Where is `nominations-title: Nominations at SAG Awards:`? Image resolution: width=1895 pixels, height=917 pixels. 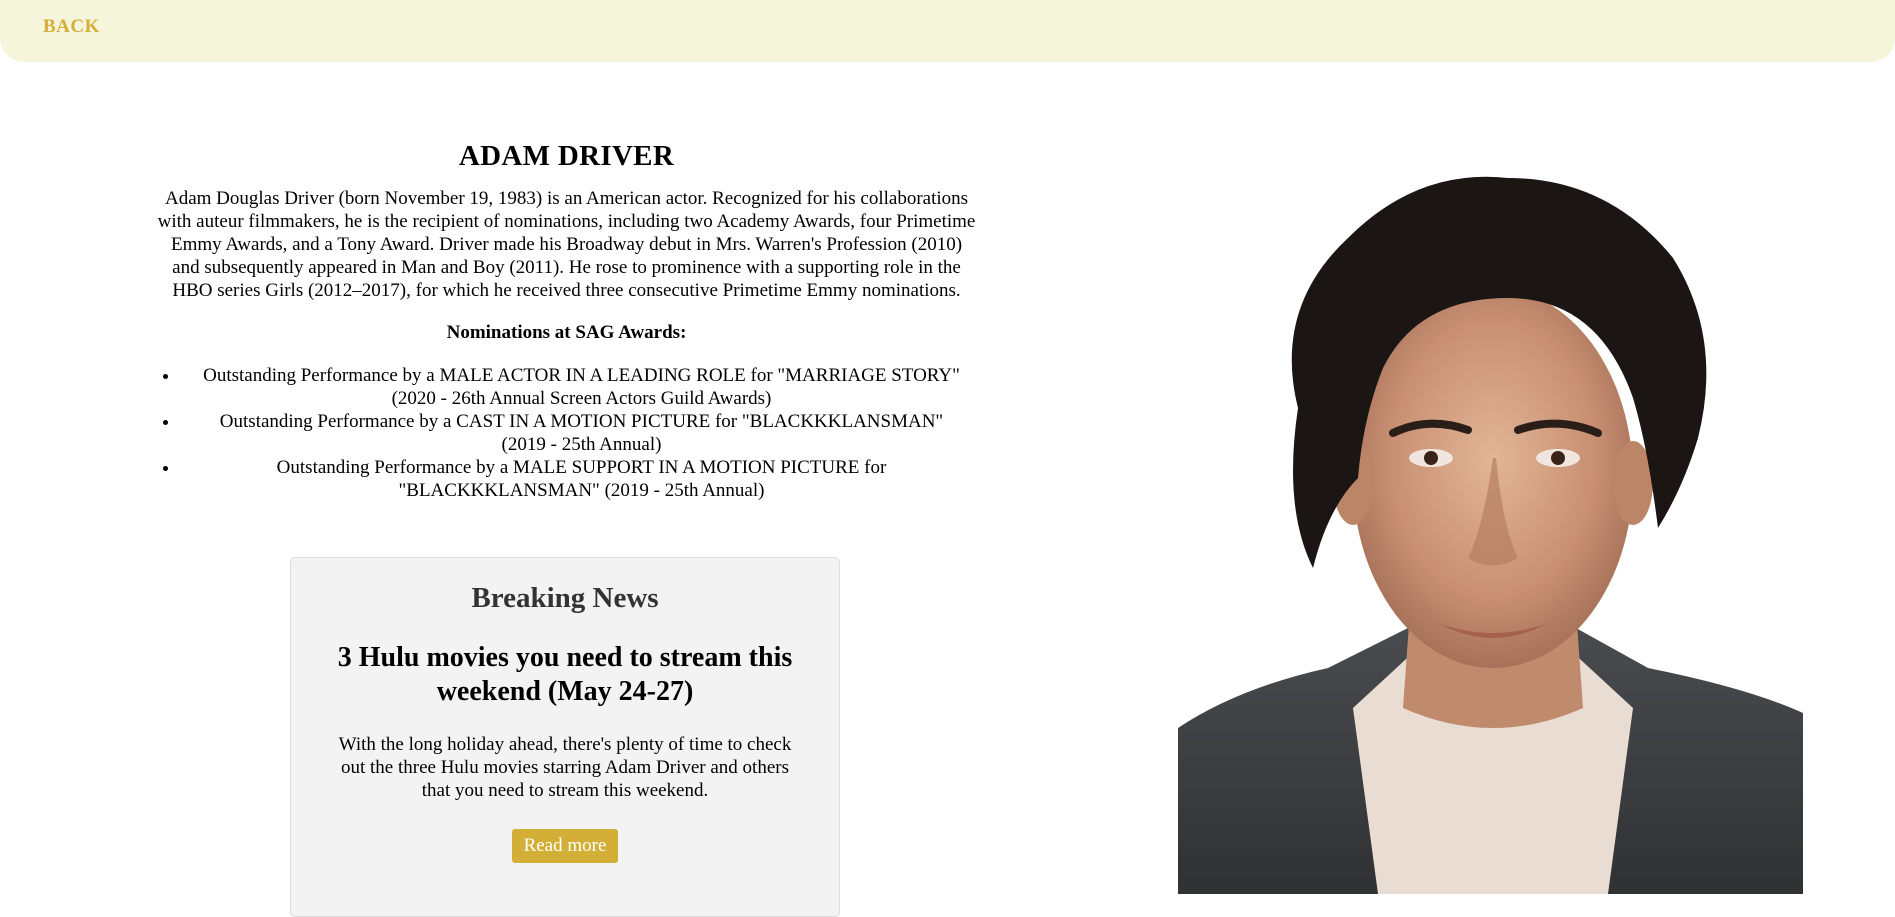 nominations-title: Nominations at SAG Awards: is located at coordinates (566, 332).